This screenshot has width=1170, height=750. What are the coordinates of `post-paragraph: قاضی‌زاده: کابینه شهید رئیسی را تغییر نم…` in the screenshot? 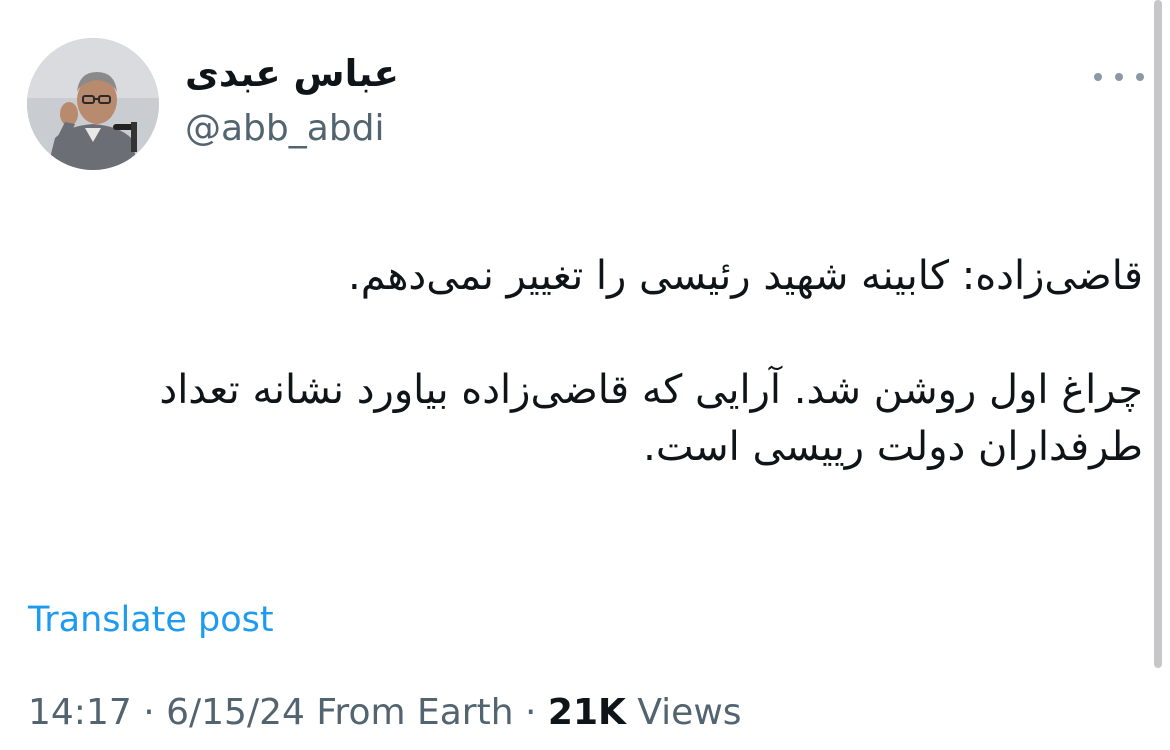 It's located at (745, 276).